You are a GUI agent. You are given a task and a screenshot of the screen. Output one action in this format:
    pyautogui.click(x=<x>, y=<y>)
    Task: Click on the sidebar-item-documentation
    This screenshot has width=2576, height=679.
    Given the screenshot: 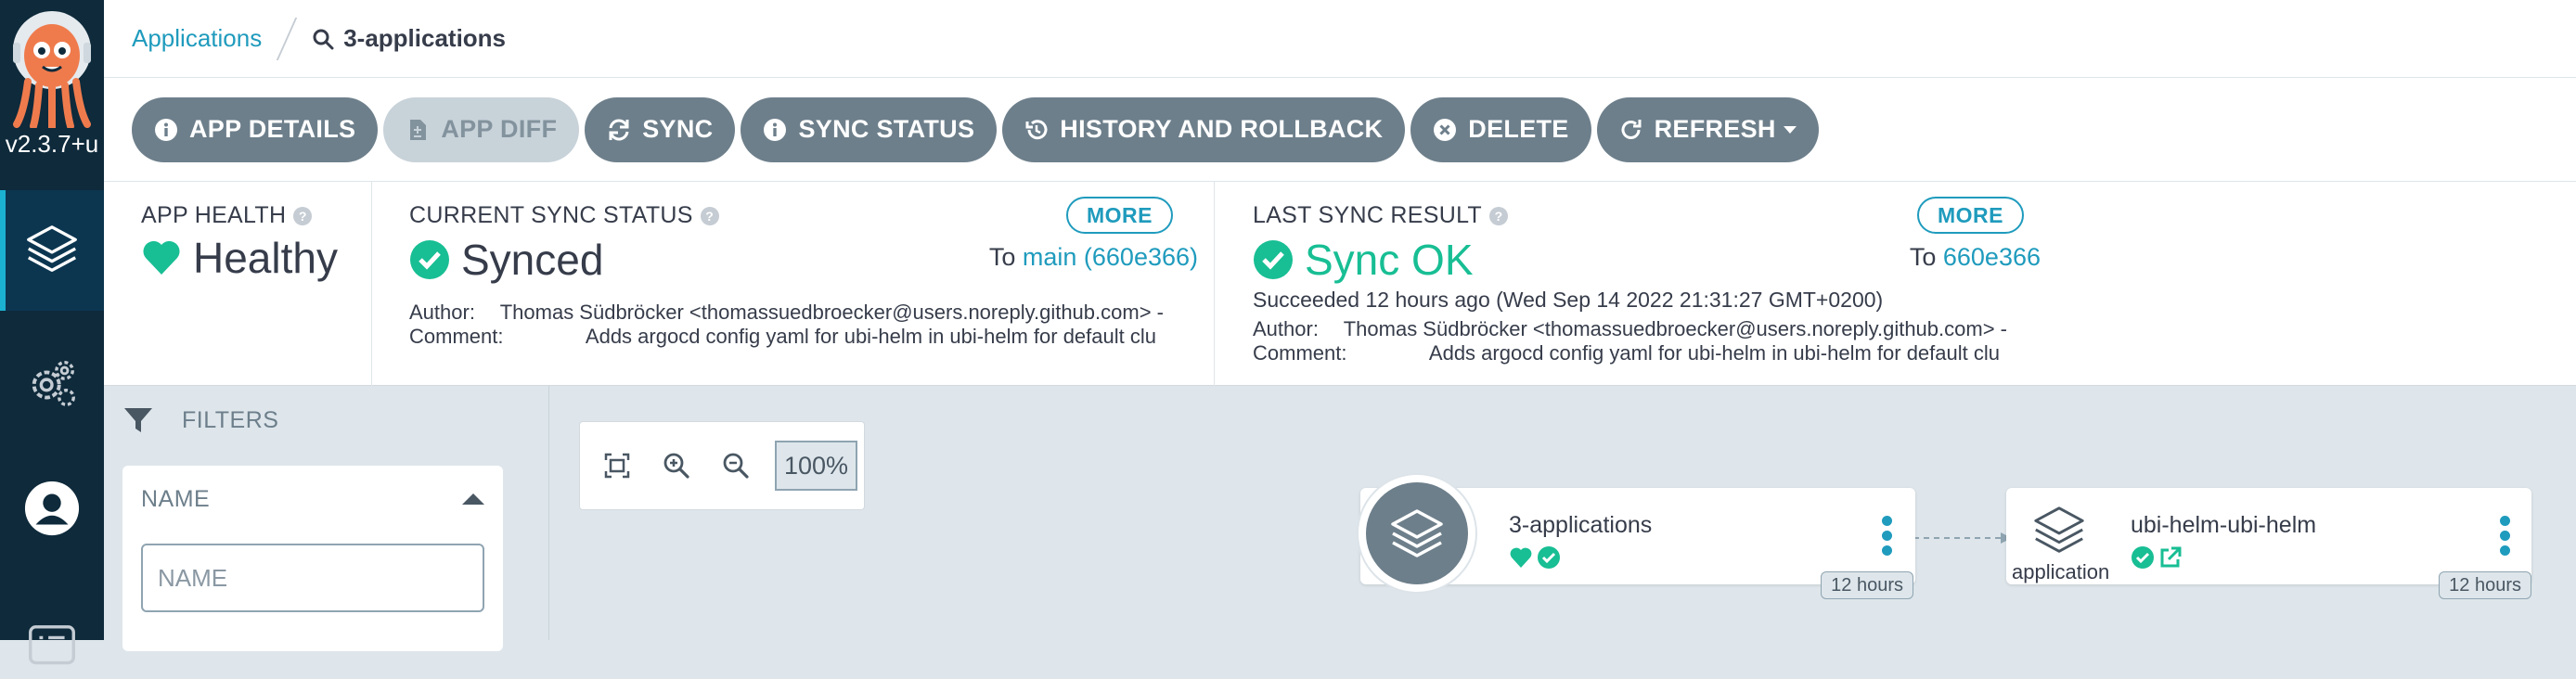 What is the action you would take?
    pyautogui.click(x=52, y=624)
    